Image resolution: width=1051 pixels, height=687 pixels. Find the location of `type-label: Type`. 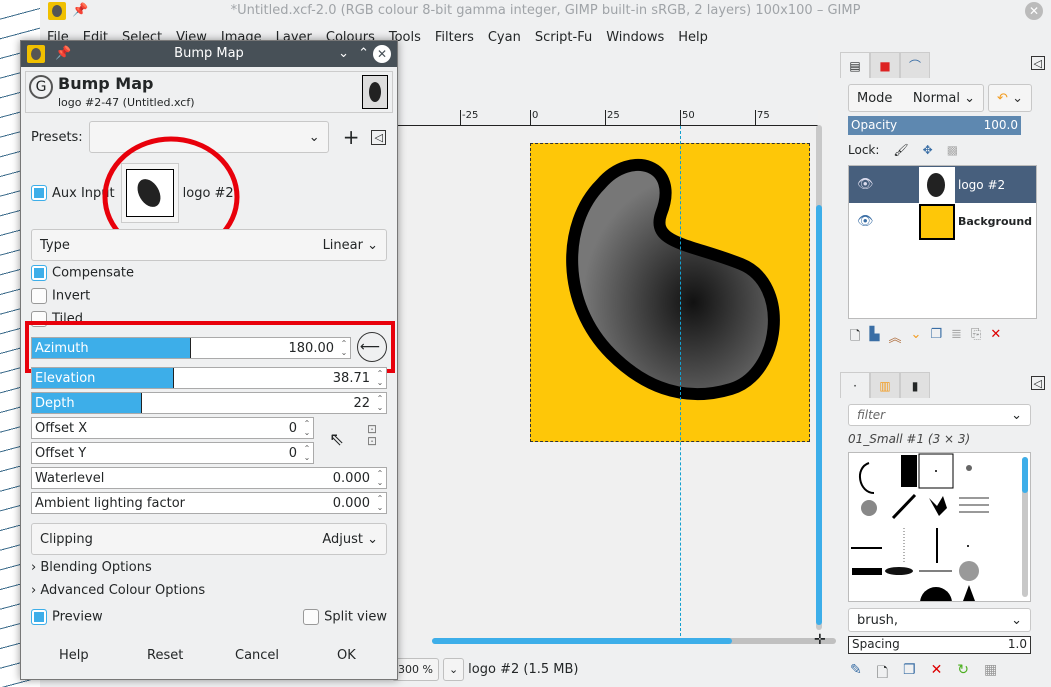

type-label: Type is located at coordinates (55, 245).